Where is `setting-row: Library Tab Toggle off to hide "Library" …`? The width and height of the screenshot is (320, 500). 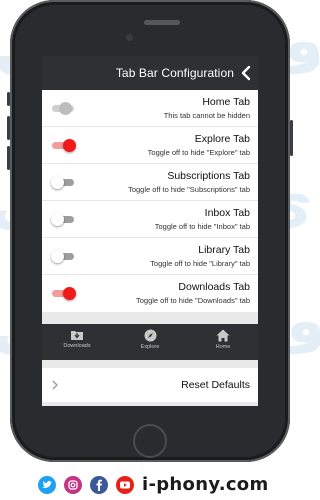 setting-row: Library Tab Toggle off to hide "Library" … is located at coordinates (150, 256).